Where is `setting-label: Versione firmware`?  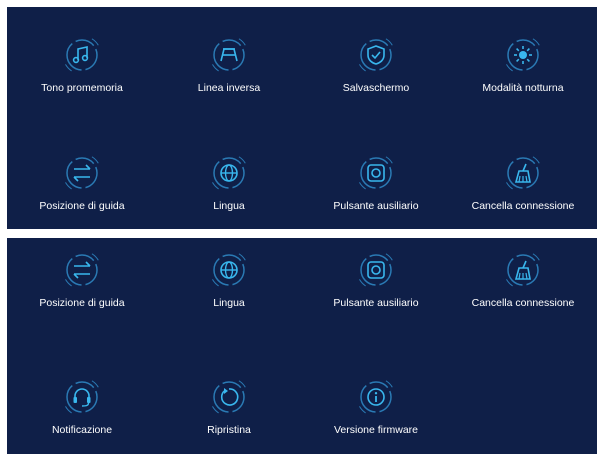 setting-label: Versione firmware is located at coordinates (376, 430).